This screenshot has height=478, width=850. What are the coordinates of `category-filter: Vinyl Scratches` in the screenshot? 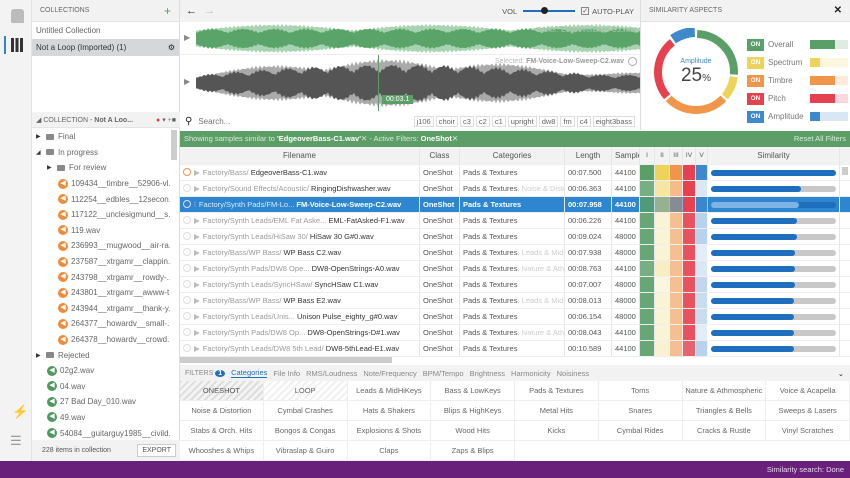 It's located at (808, 431).